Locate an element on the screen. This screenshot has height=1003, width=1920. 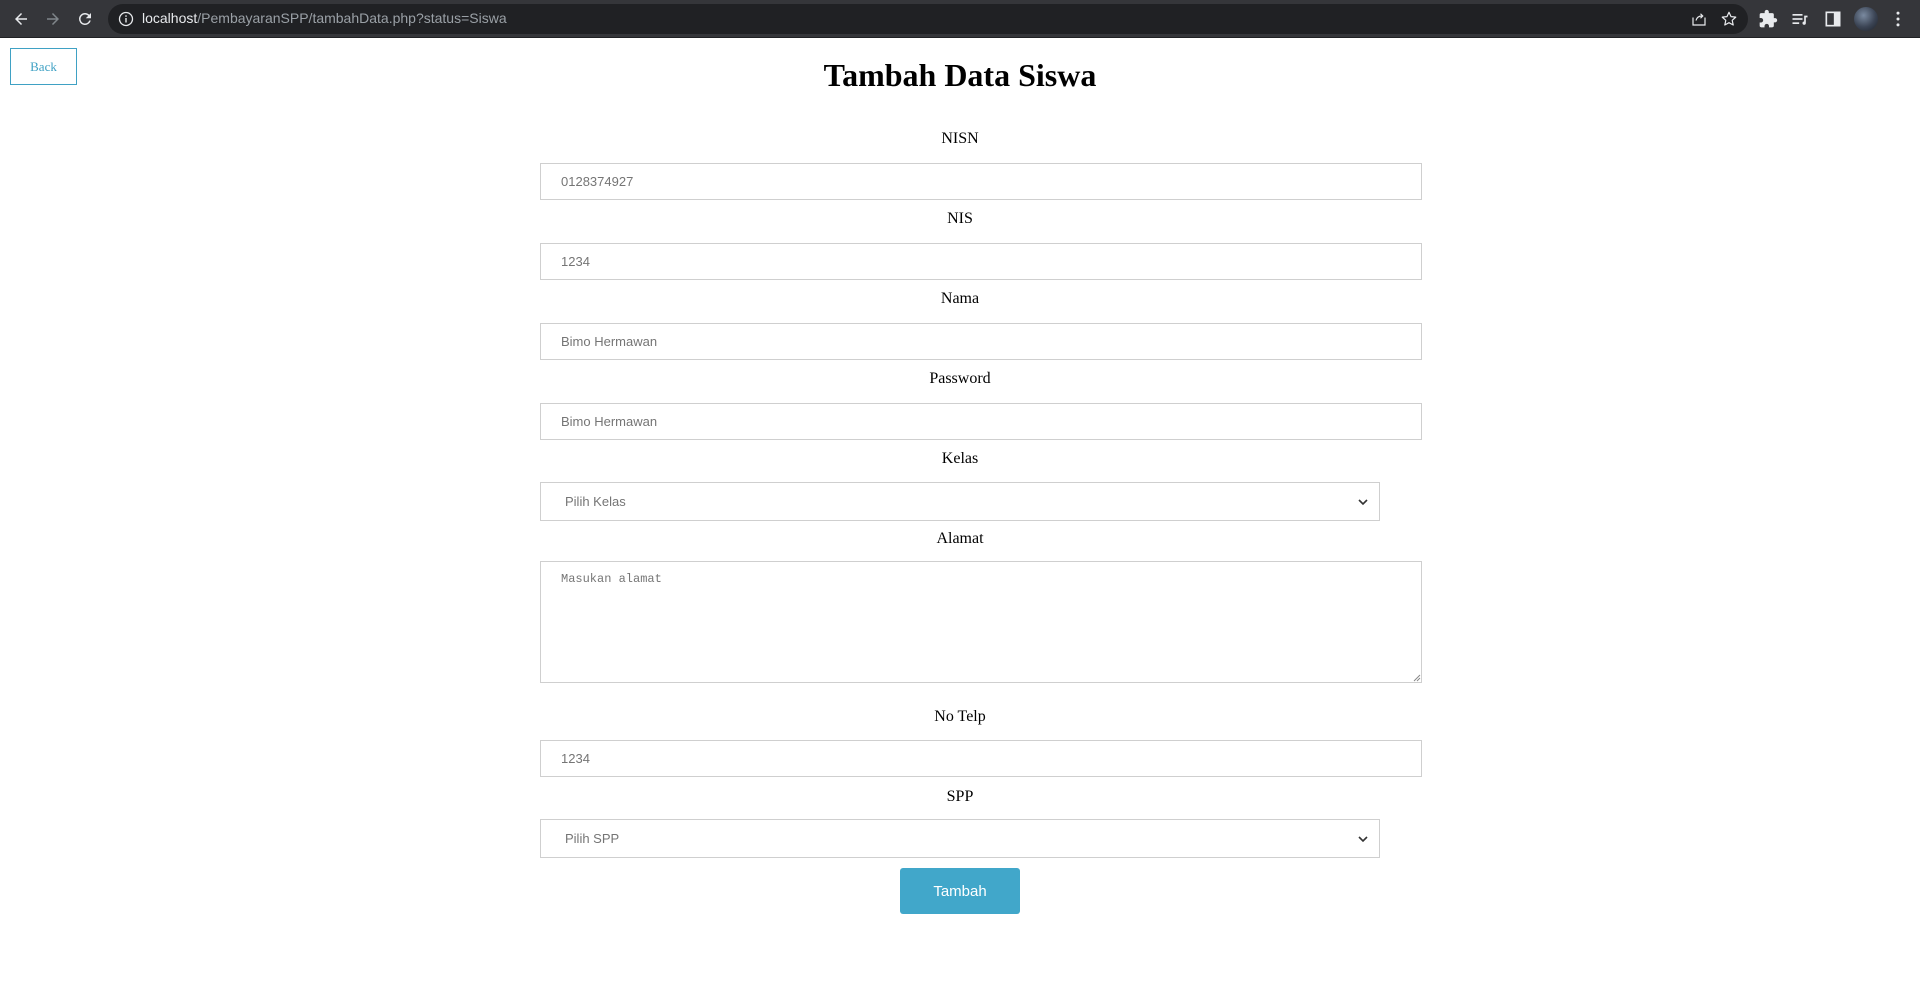
alamat-label: Alamat is located at coordinates (960, 538).